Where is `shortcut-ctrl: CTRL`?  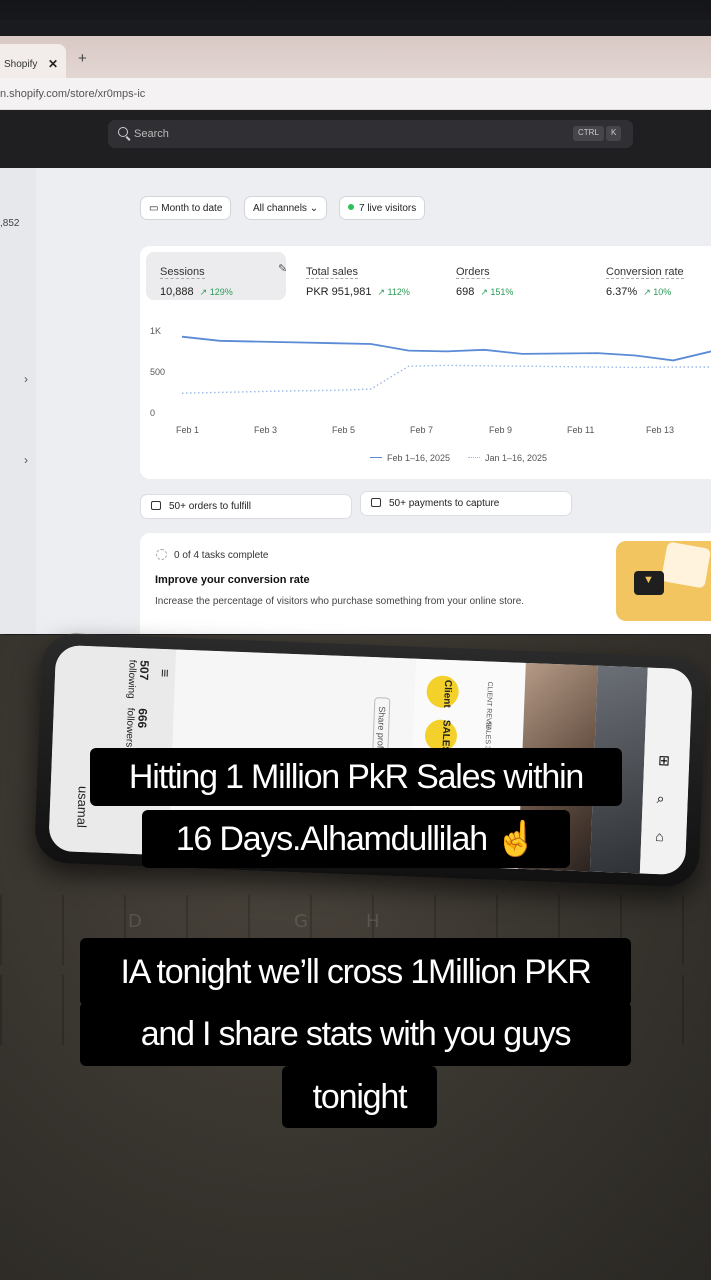
shortcut-ctrl: CTRL is located at coordinates (588, 133).